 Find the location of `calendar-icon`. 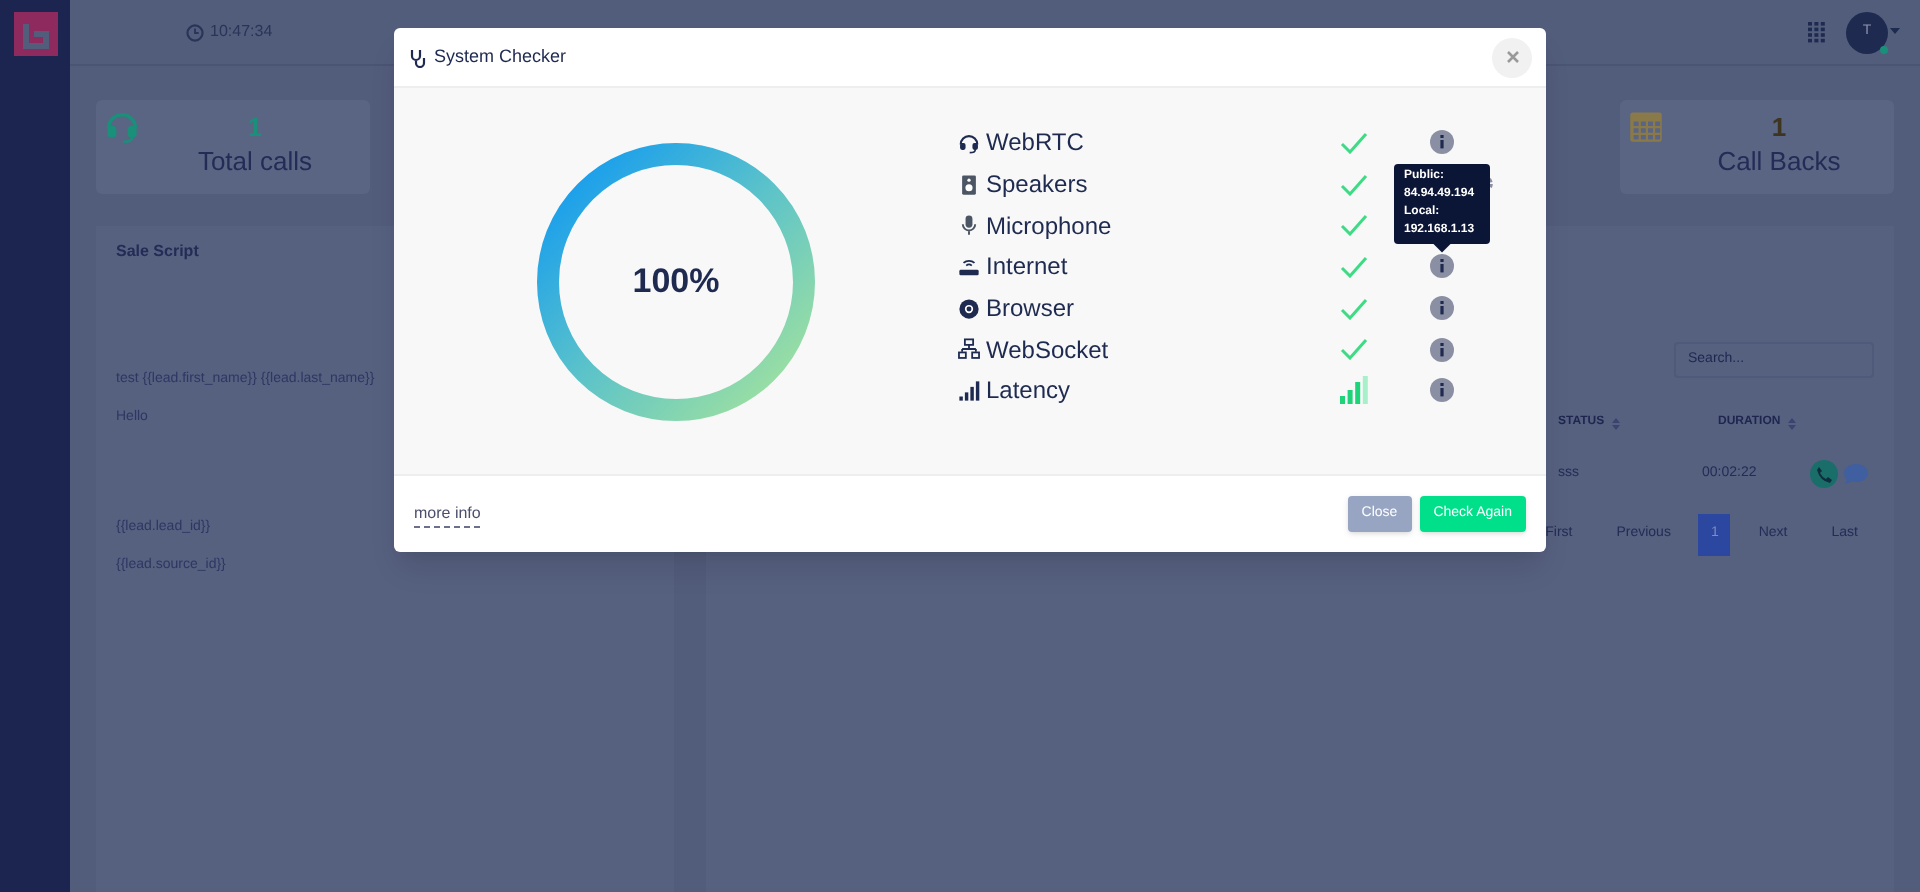

calendar-icon is located at coordinates (1646, 126).